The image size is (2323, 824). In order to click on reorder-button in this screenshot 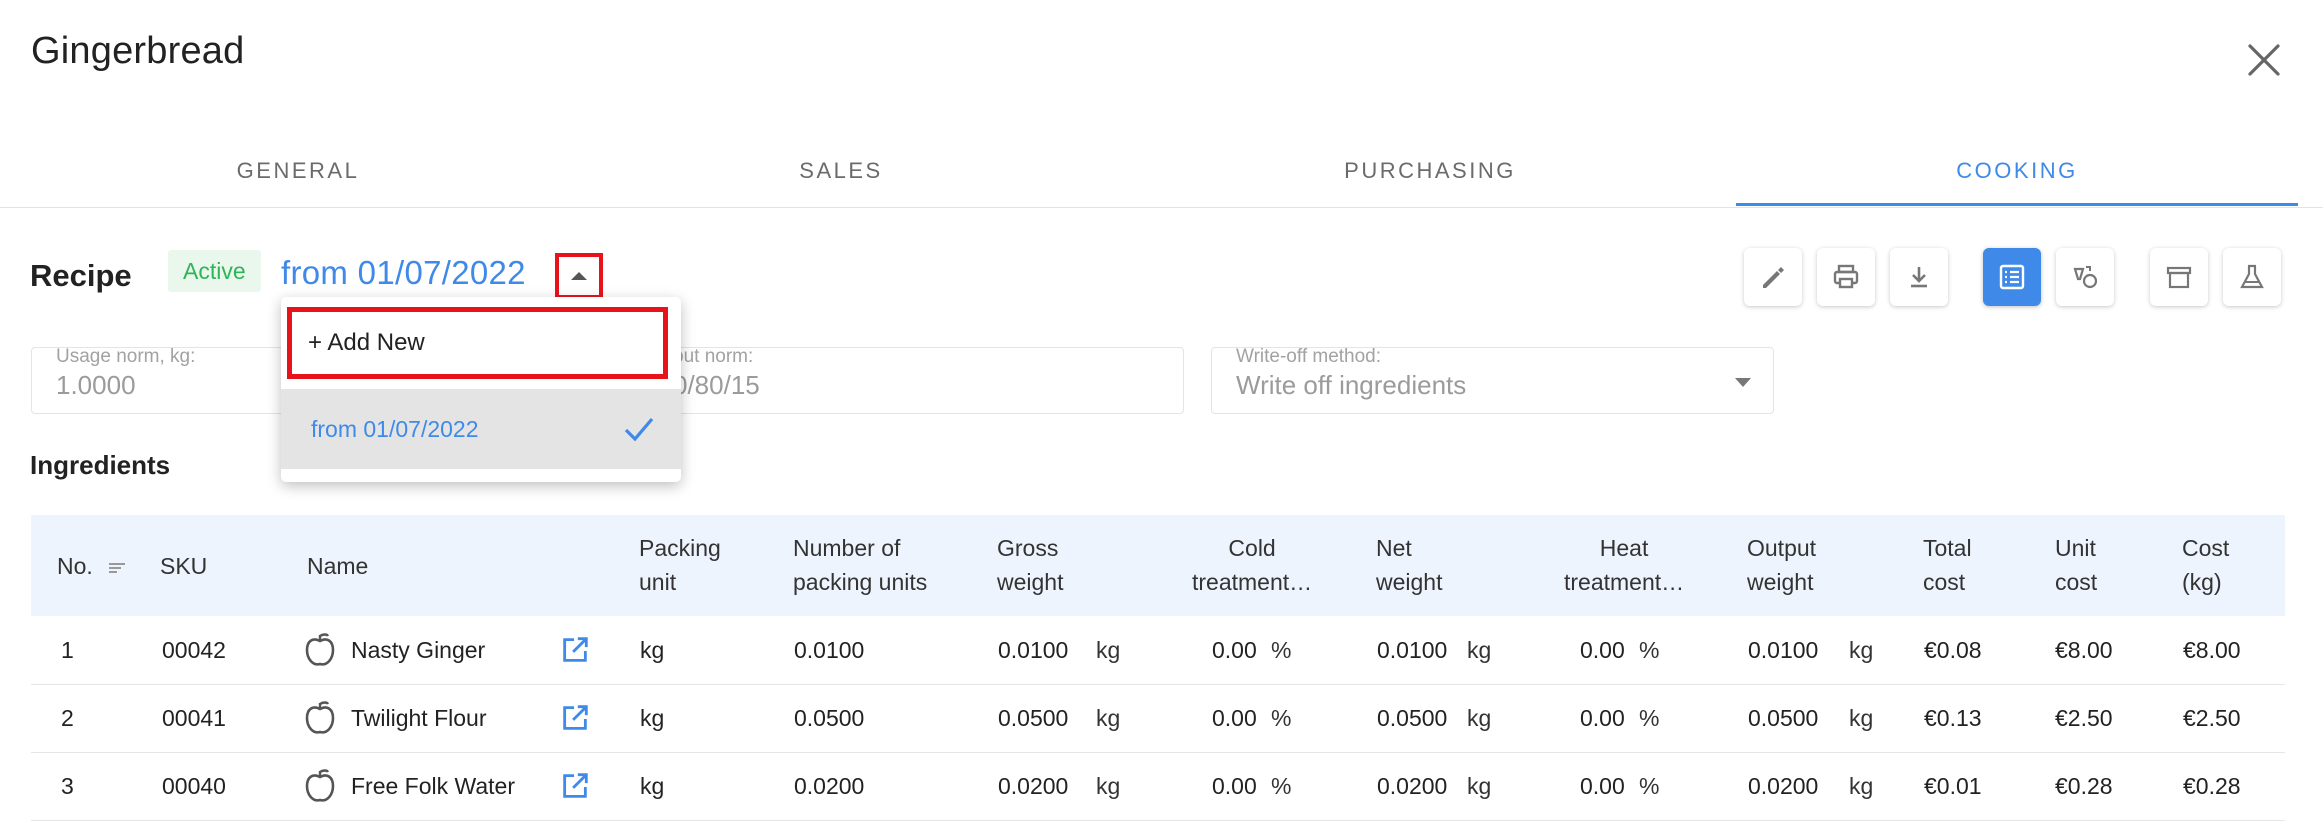, I will do `click(2085, 277)`.